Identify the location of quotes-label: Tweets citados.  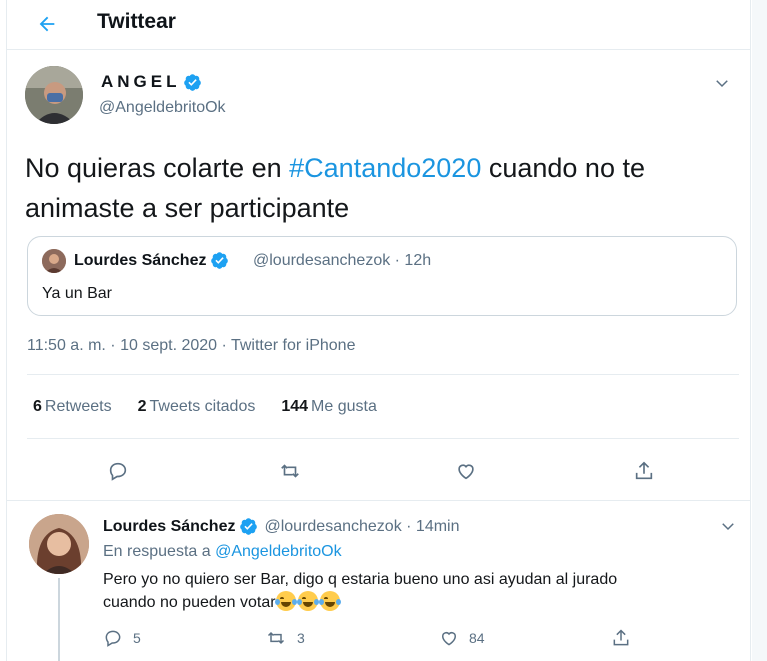
(202, 406).